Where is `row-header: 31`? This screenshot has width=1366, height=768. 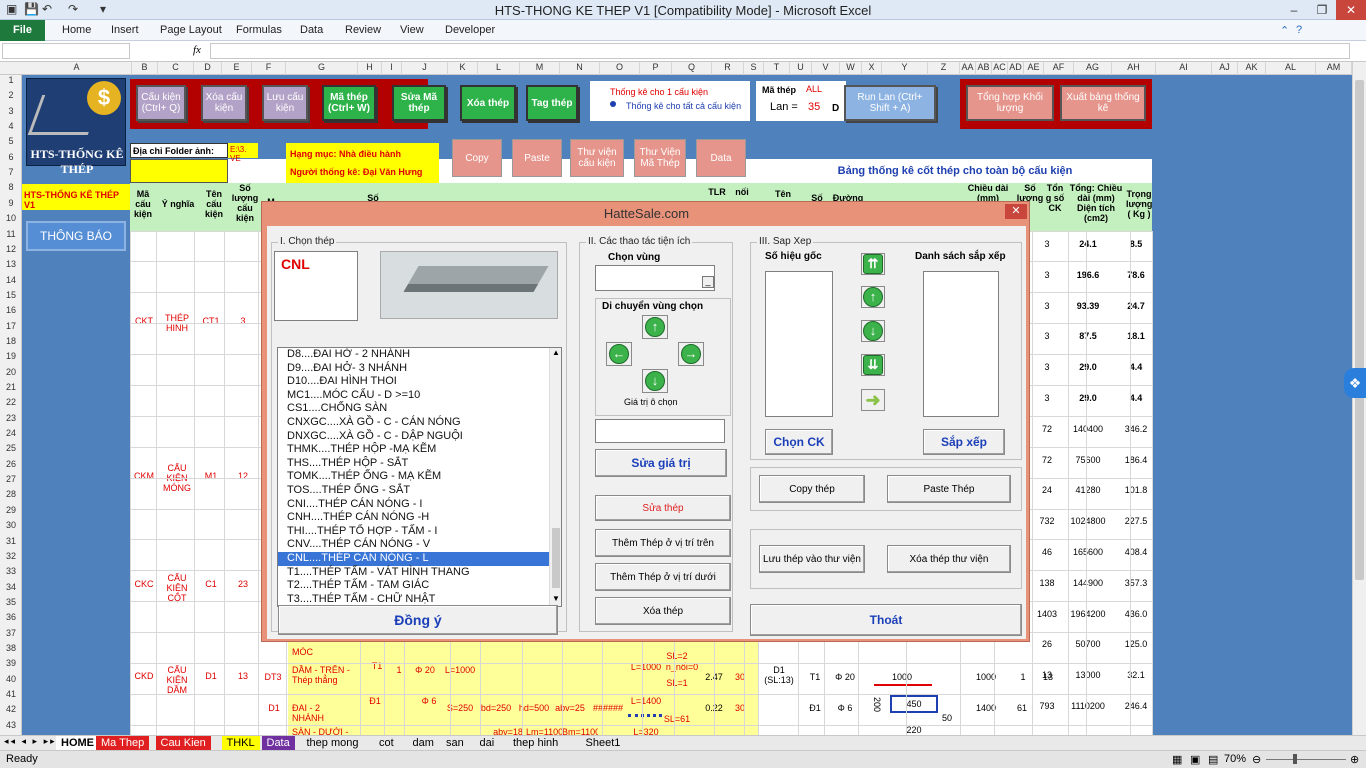
row-header: 31 is located at coordinates (11, 541).